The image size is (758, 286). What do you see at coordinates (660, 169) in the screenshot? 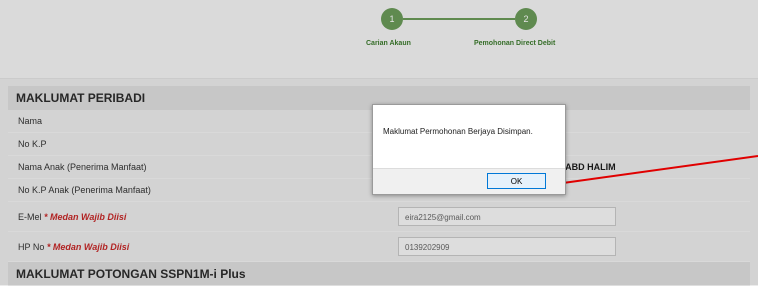
I see `annotation-line` at bounding box center [660, 169].